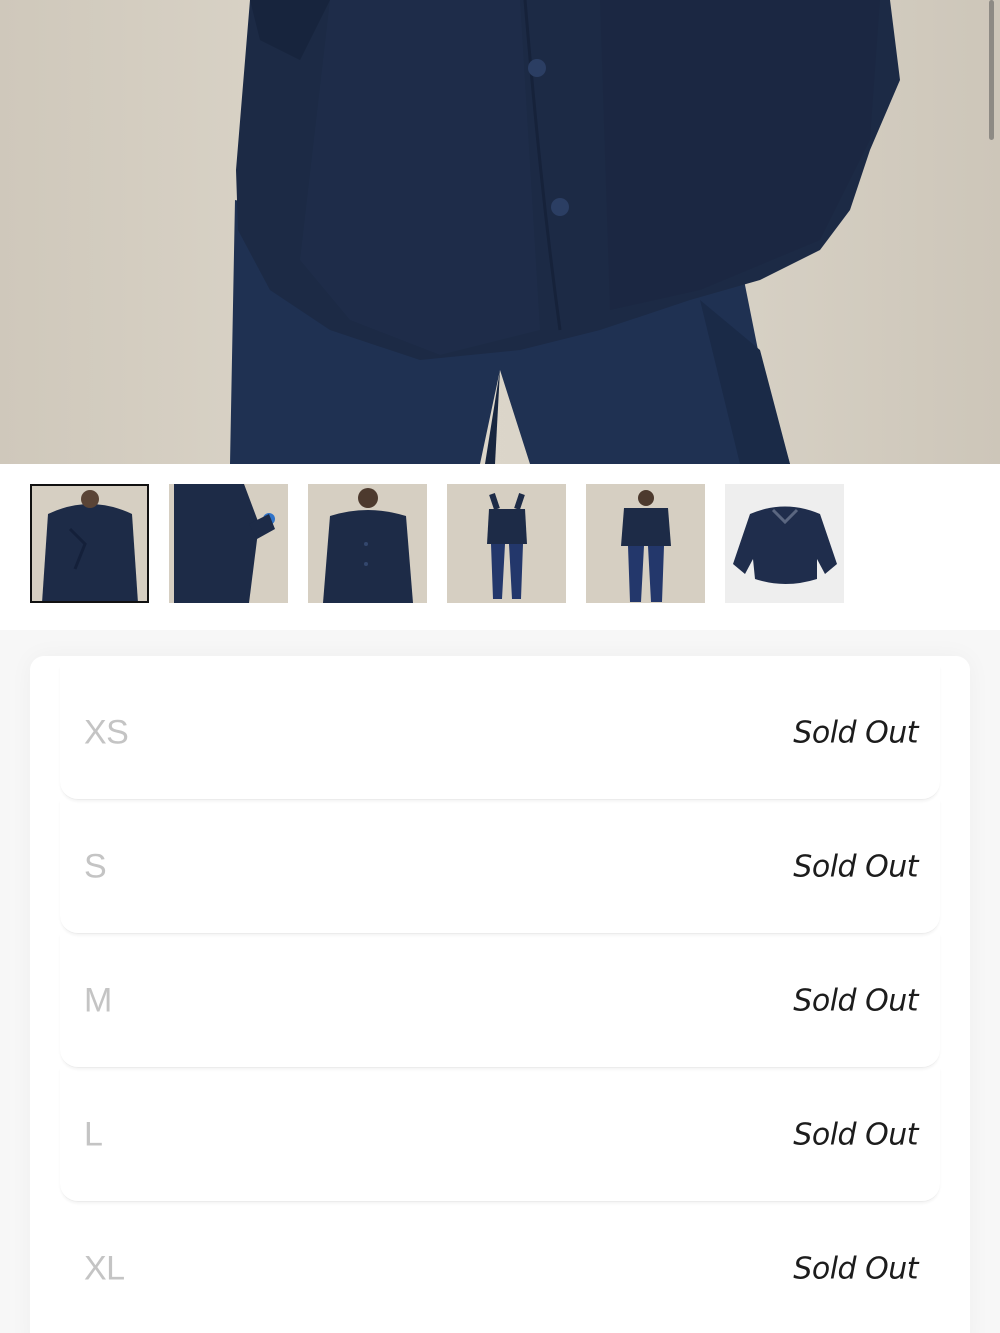 Image resolution: width=1000 pixels, height=1333 pixels. What do you see at coordinates (98, 1000) in the screenshot?
I see `size-label: M` at bounding box center [98, 1000].